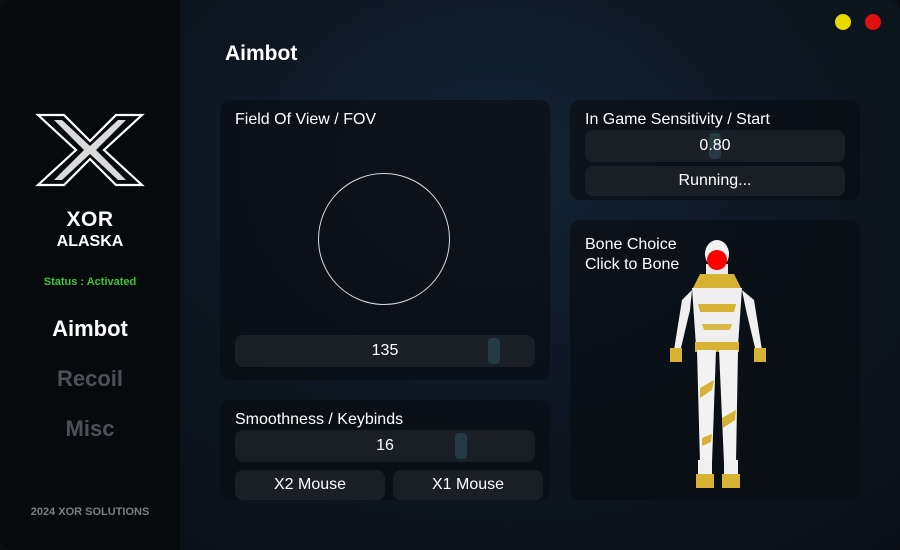 The image size is (900, 550). Describe the element at coordinates (90, 219) in the screenshot. I see `brand-name: XOR` at that location.